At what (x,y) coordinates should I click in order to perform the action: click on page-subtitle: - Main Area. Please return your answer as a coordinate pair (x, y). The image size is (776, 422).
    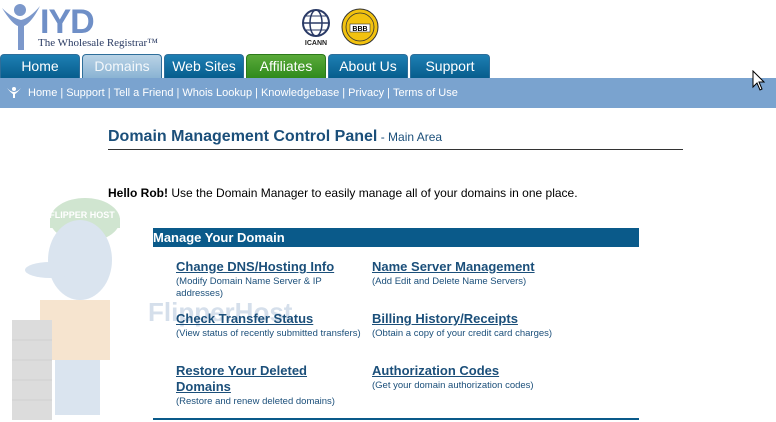
    Looking at the image, I should click on (410, 137).